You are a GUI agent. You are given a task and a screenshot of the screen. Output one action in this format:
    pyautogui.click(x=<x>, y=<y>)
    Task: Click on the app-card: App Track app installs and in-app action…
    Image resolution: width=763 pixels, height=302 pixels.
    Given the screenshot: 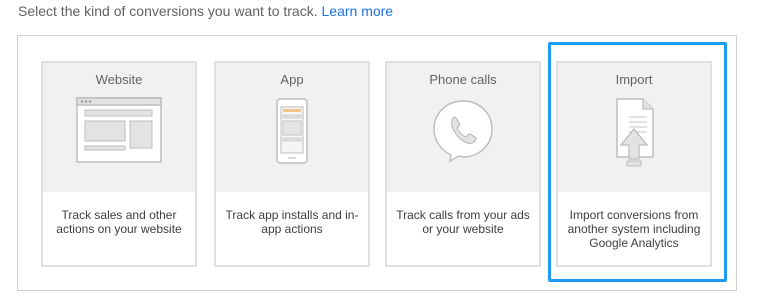 What is the action you would take?
    pyautogui.click(x=292, y=164)
    